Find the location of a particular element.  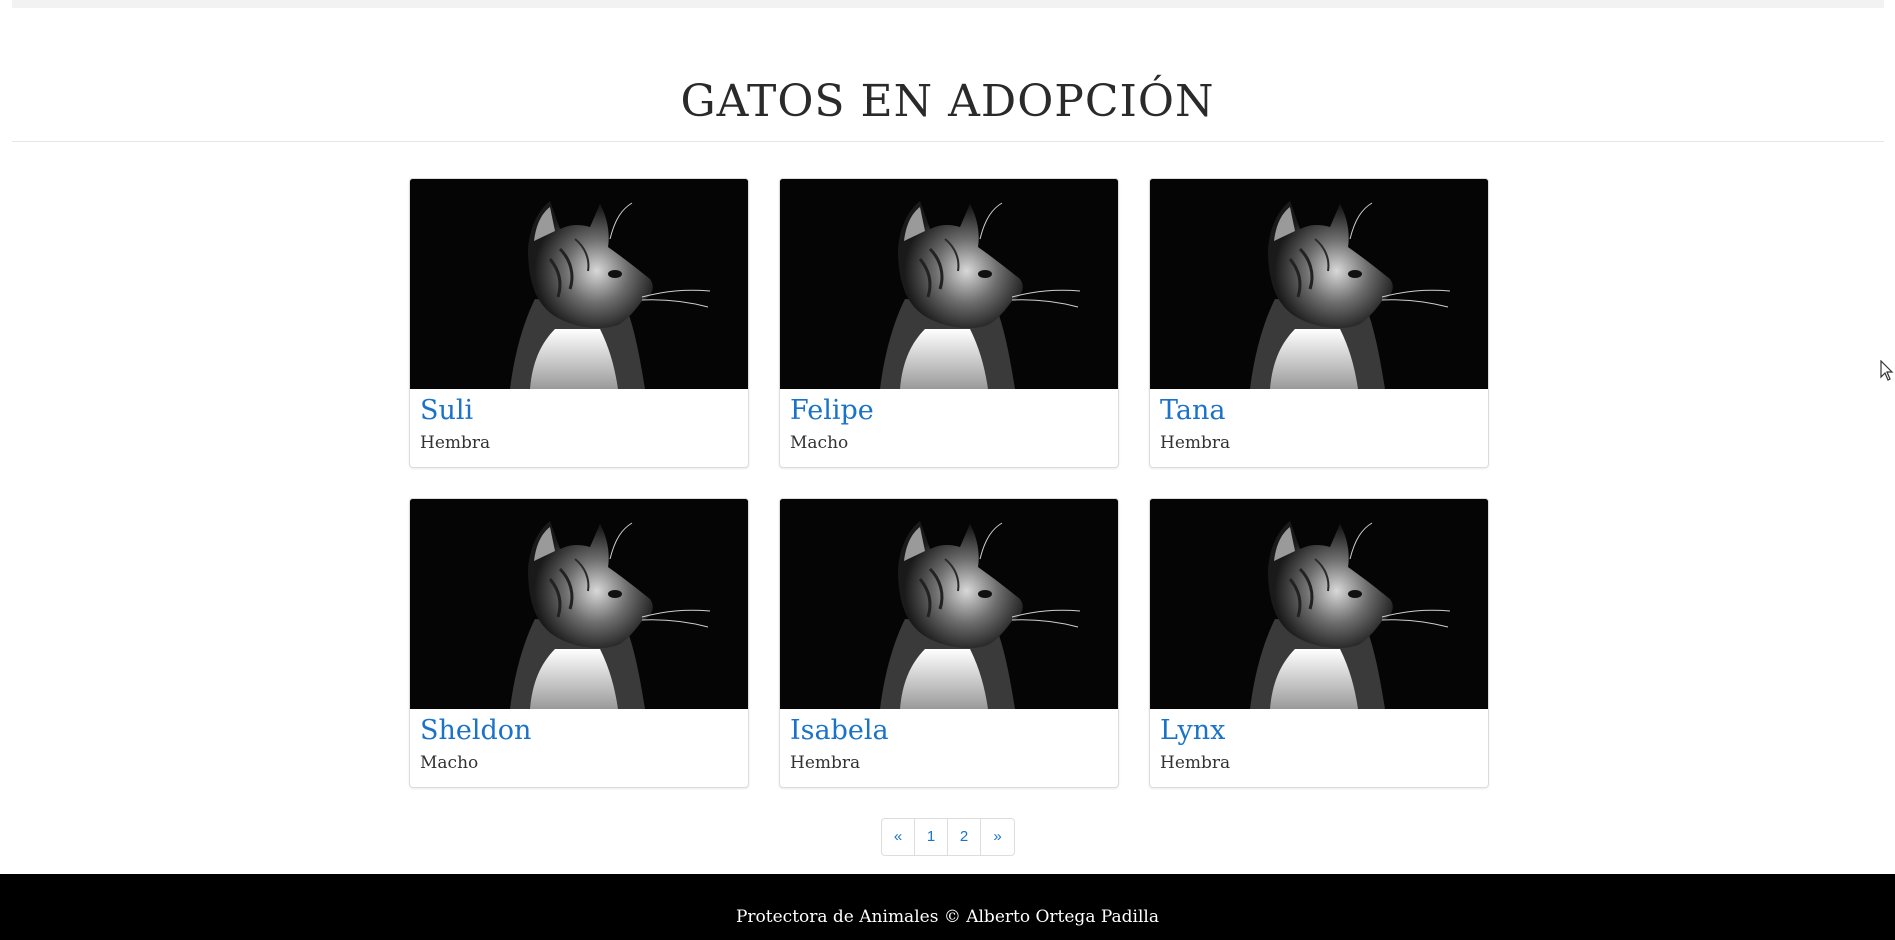

card-body: Tana Hembra is located at coordinates (1319, 423).